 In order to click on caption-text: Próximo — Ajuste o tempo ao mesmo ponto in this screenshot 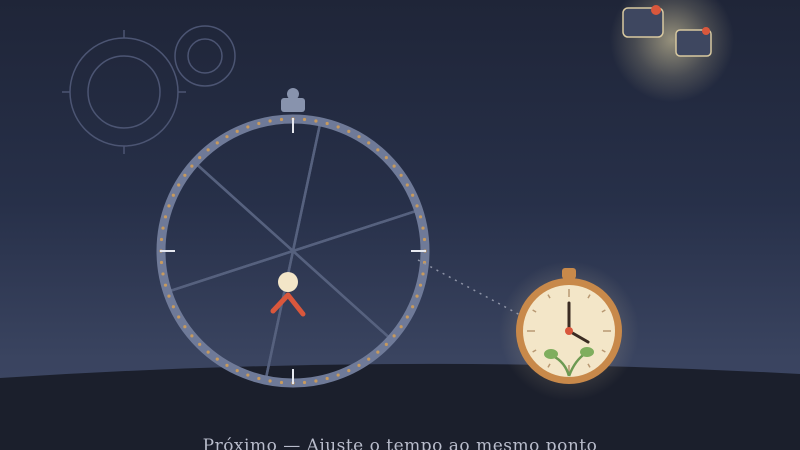, I will do `click(400, 443)`.